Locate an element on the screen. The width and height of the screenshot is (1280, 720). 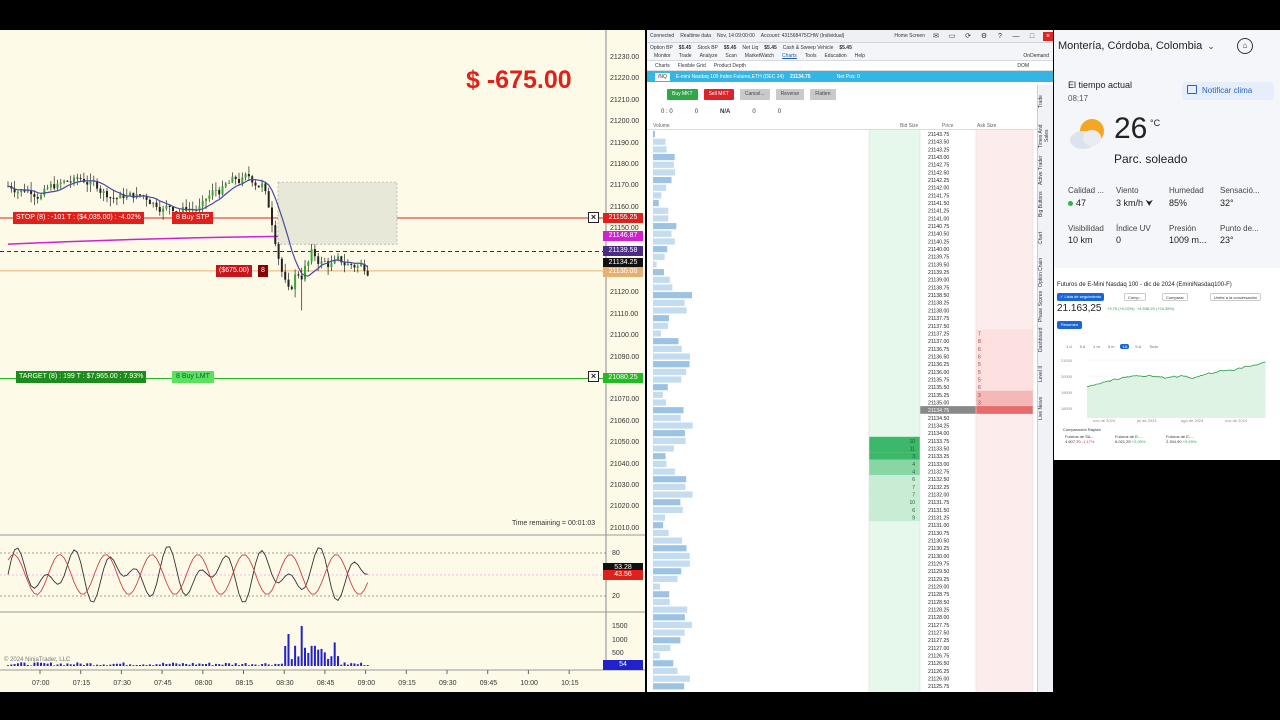
sync-icon: ⟳ is located at coordinates (968, 36).